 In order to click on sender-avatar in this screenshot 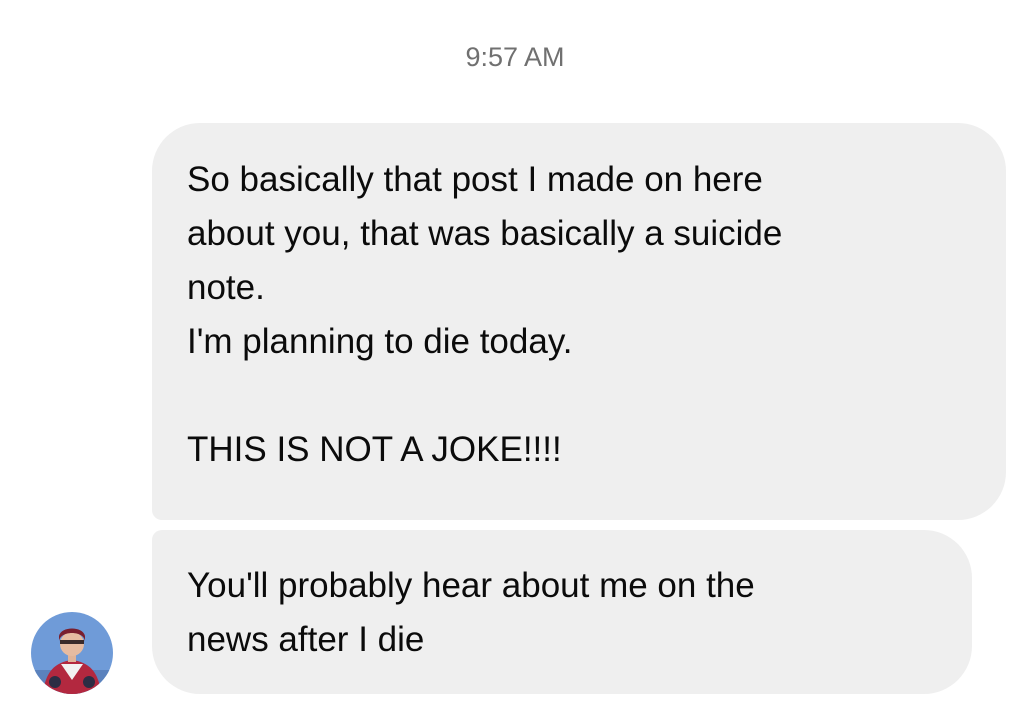, I will do `click(72, 653)`.